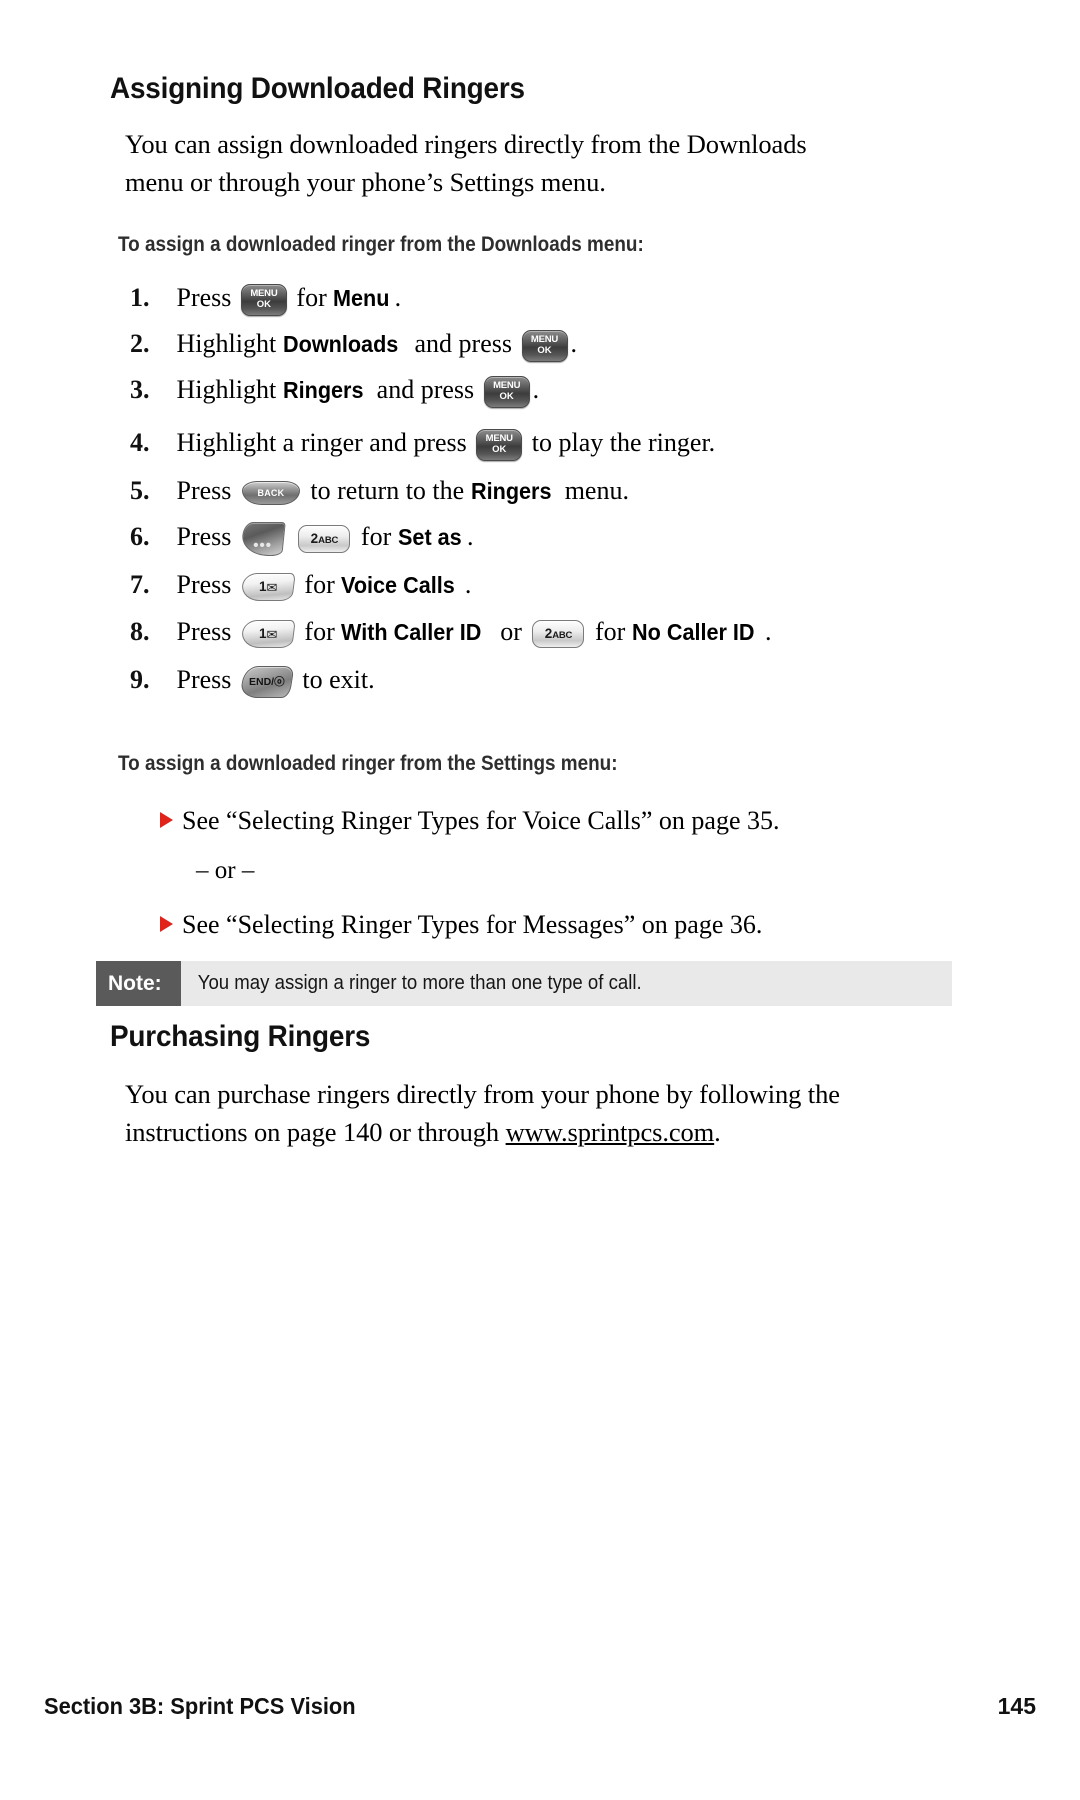 This screenshot has width=1080, height=1800. I want to click on step-text-mid-2: for, so click(610, 631).